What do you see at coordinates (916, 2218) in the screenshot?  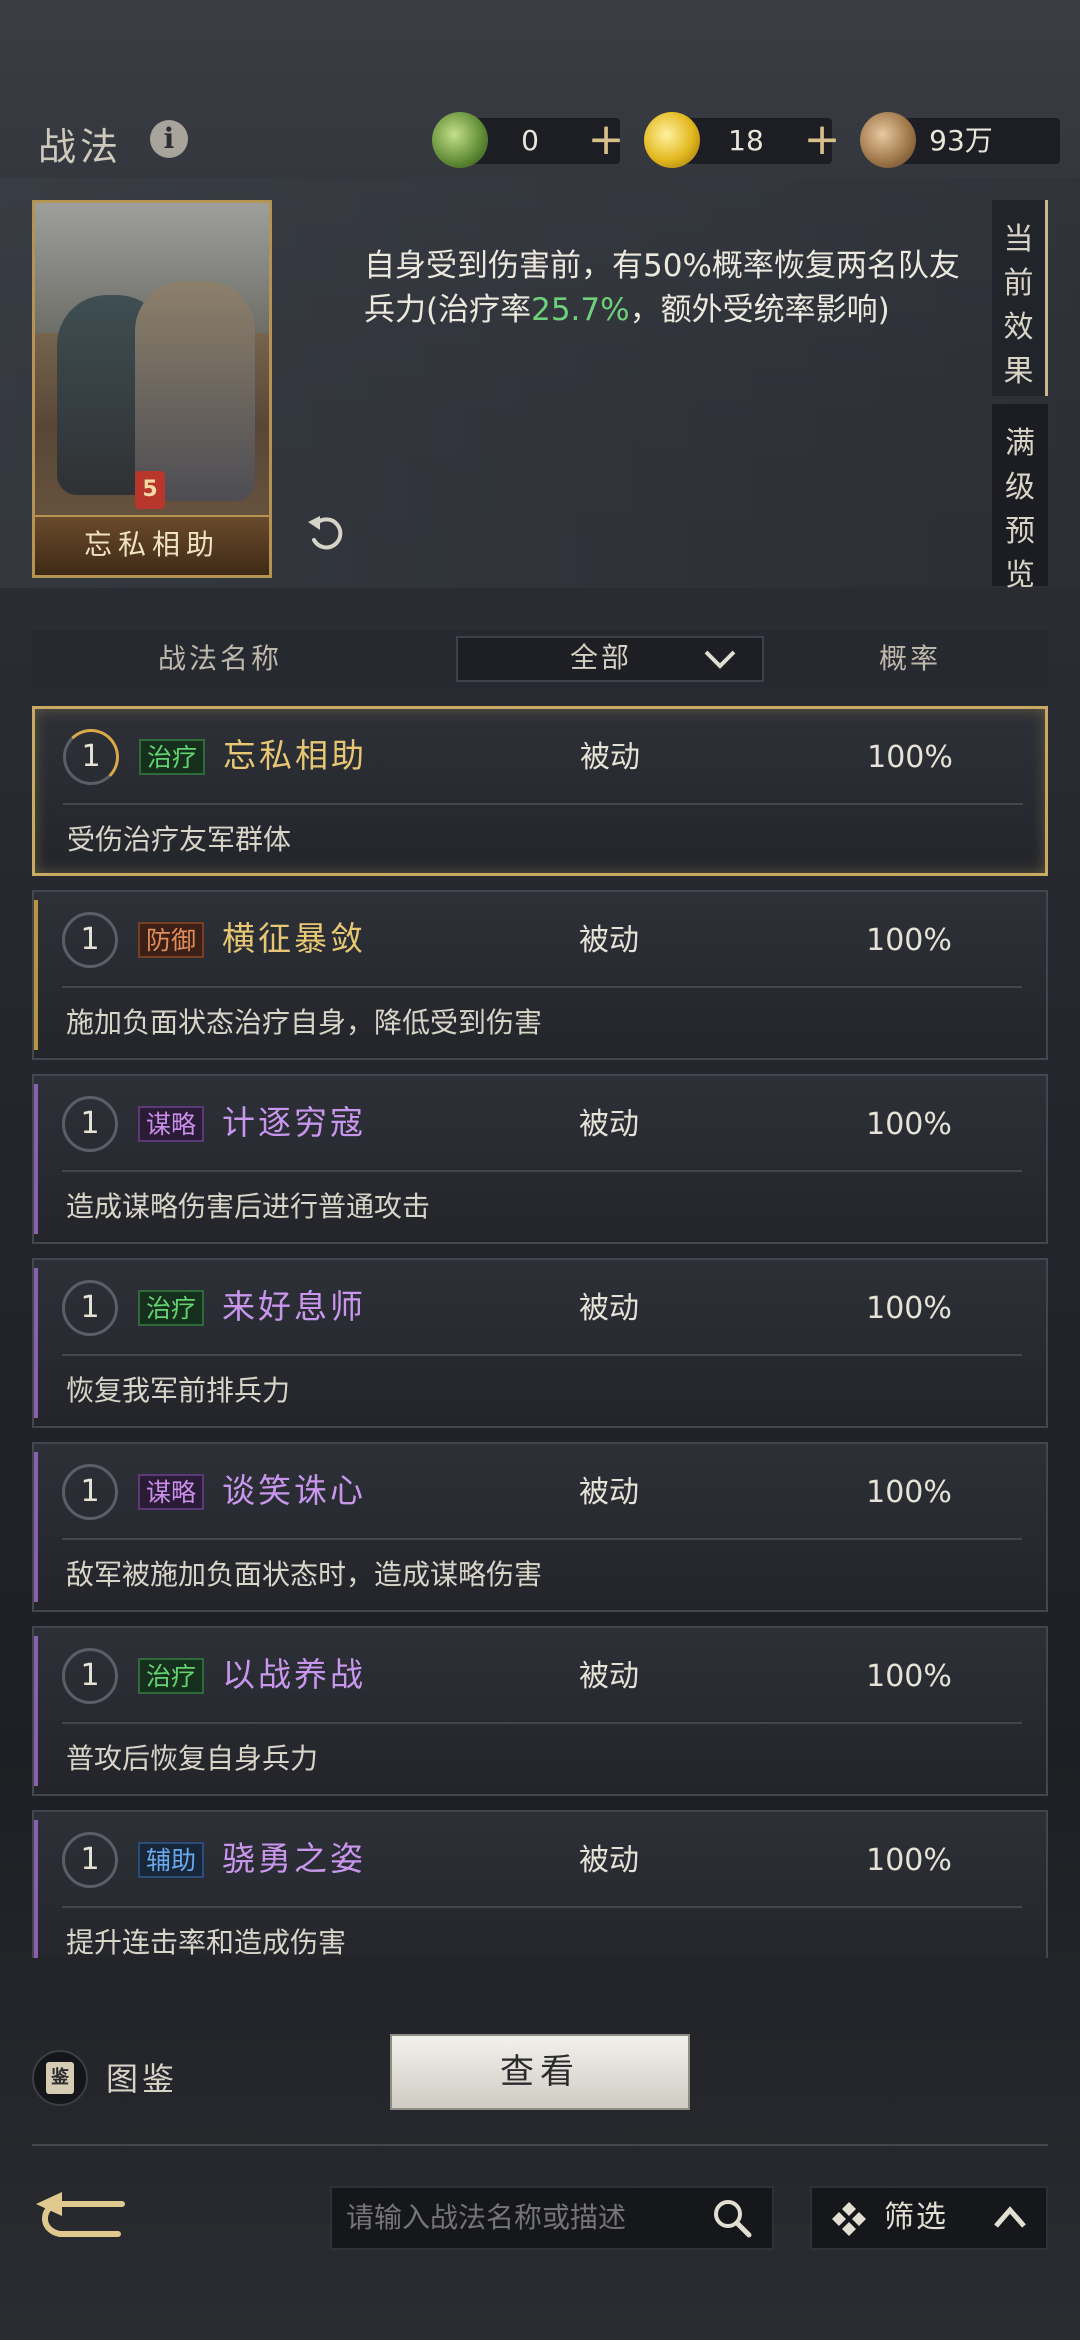 I see `filter-label: 筛选` at bounding box center [916, 2218].